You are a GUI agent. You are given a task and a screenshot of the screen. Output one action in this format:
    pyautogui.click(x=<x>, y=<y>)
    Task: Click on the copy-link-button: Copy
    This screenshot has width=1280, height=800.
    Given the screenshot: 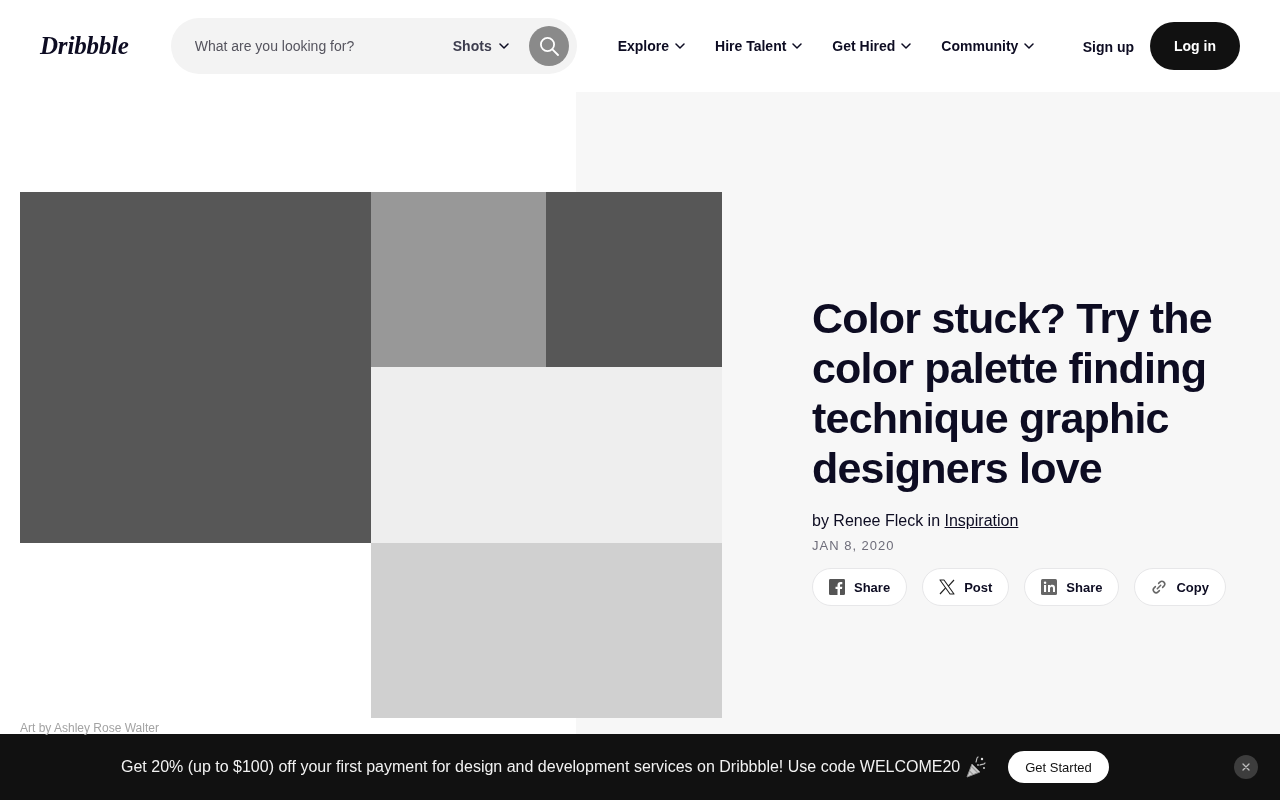 What is the action you would take?
    pyautogui.click(x=1180, y=587)
    